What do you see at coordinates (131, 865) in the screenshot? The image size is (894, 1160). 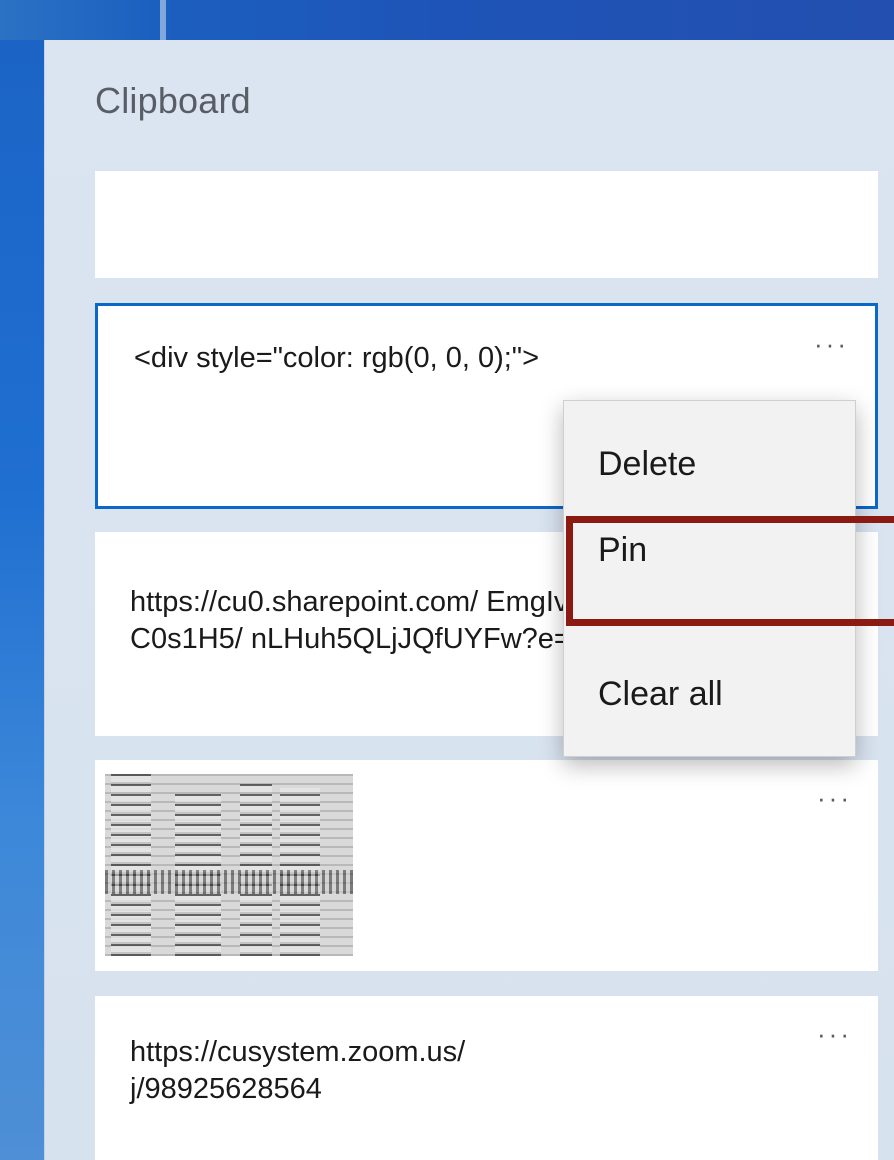 I see `thumbnail-column` at bounding box center [131, 865].